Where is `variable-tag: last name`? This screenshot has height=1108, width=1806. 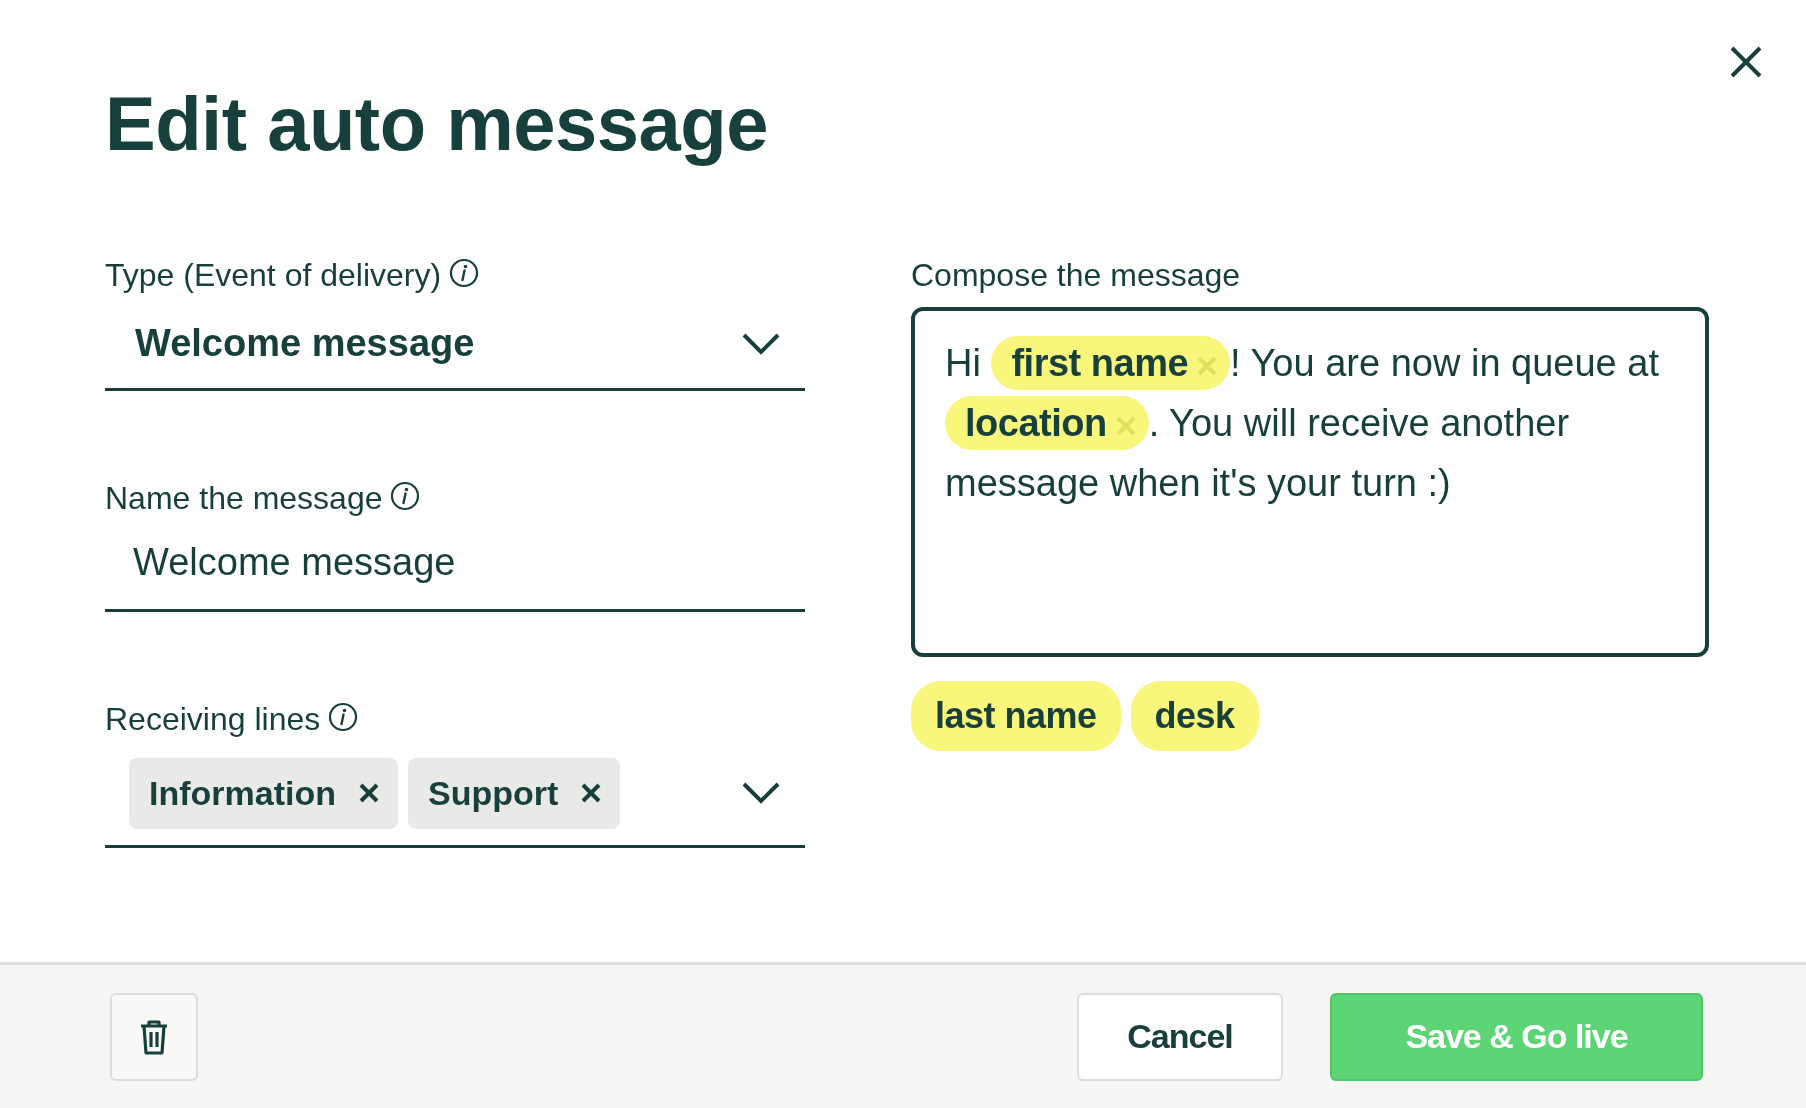
variable-tag: last name is located at coordinates (1016, 716).